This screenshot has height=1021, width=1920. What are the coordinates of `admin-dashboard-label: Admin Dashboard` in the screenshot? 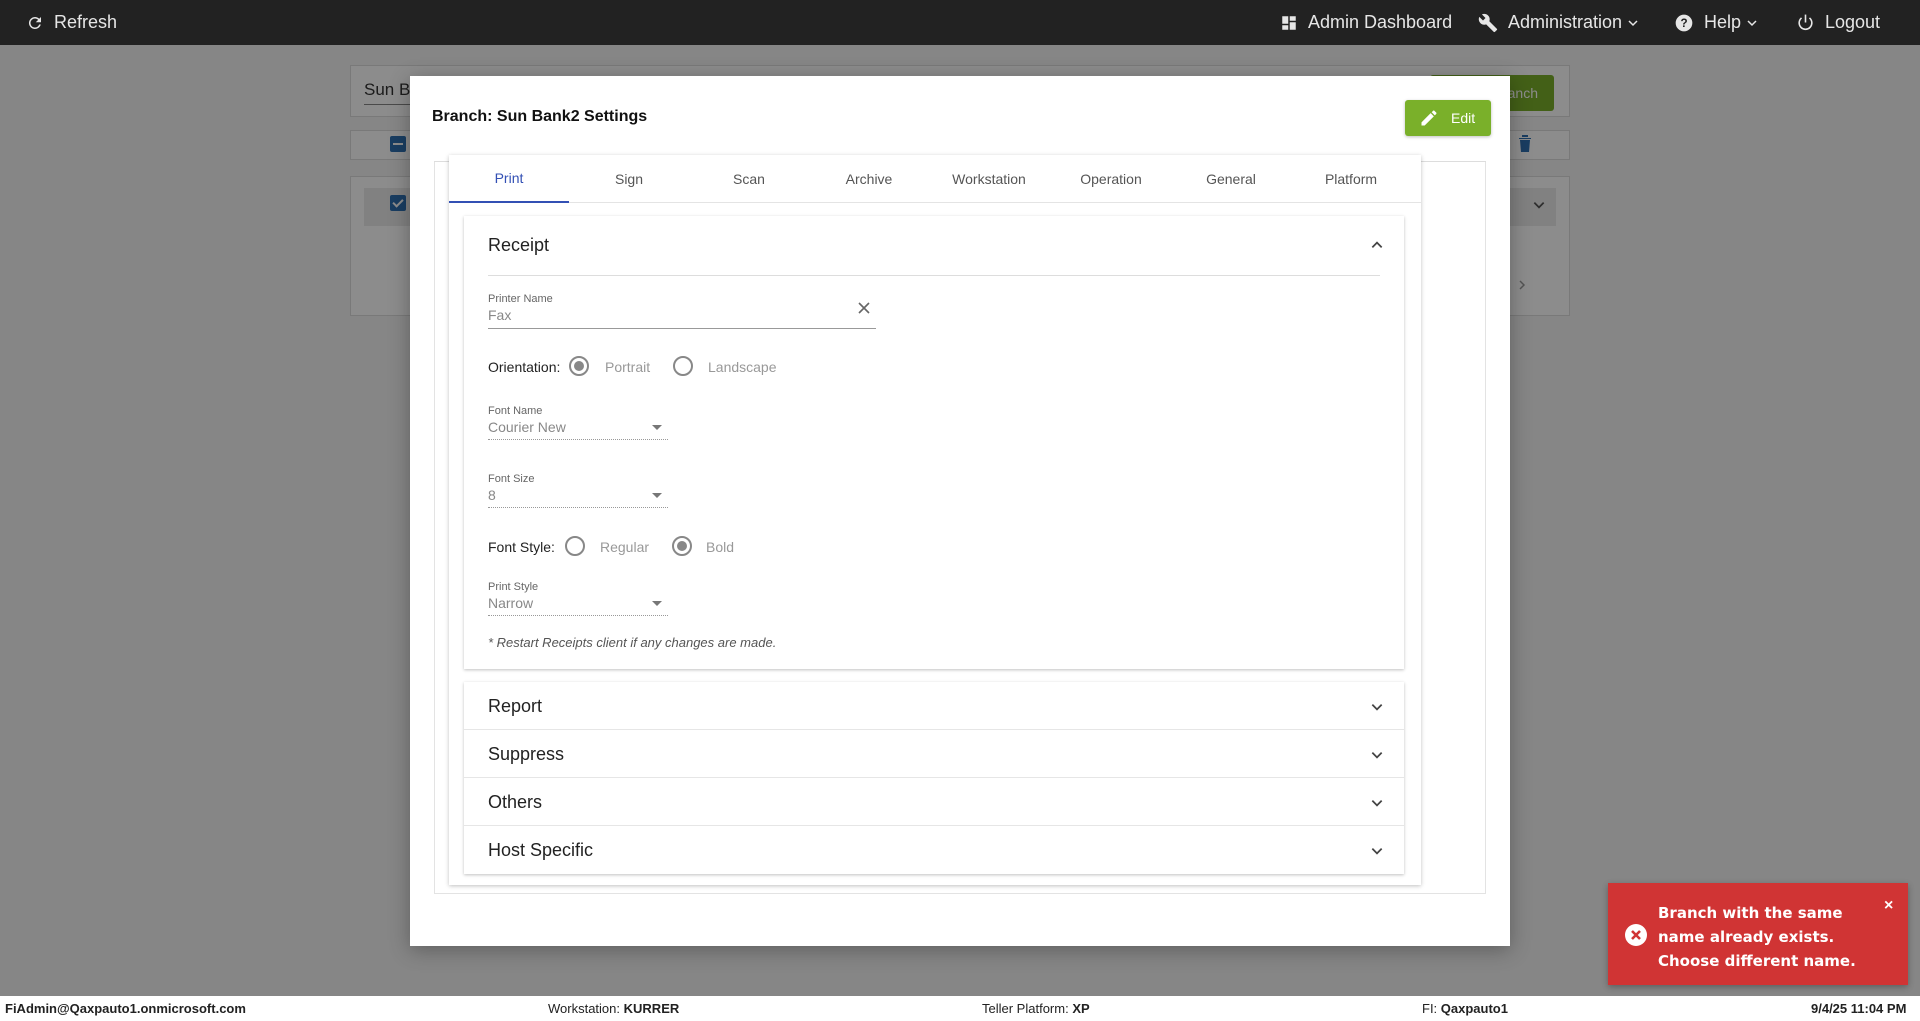 It's located at (1380, 22).